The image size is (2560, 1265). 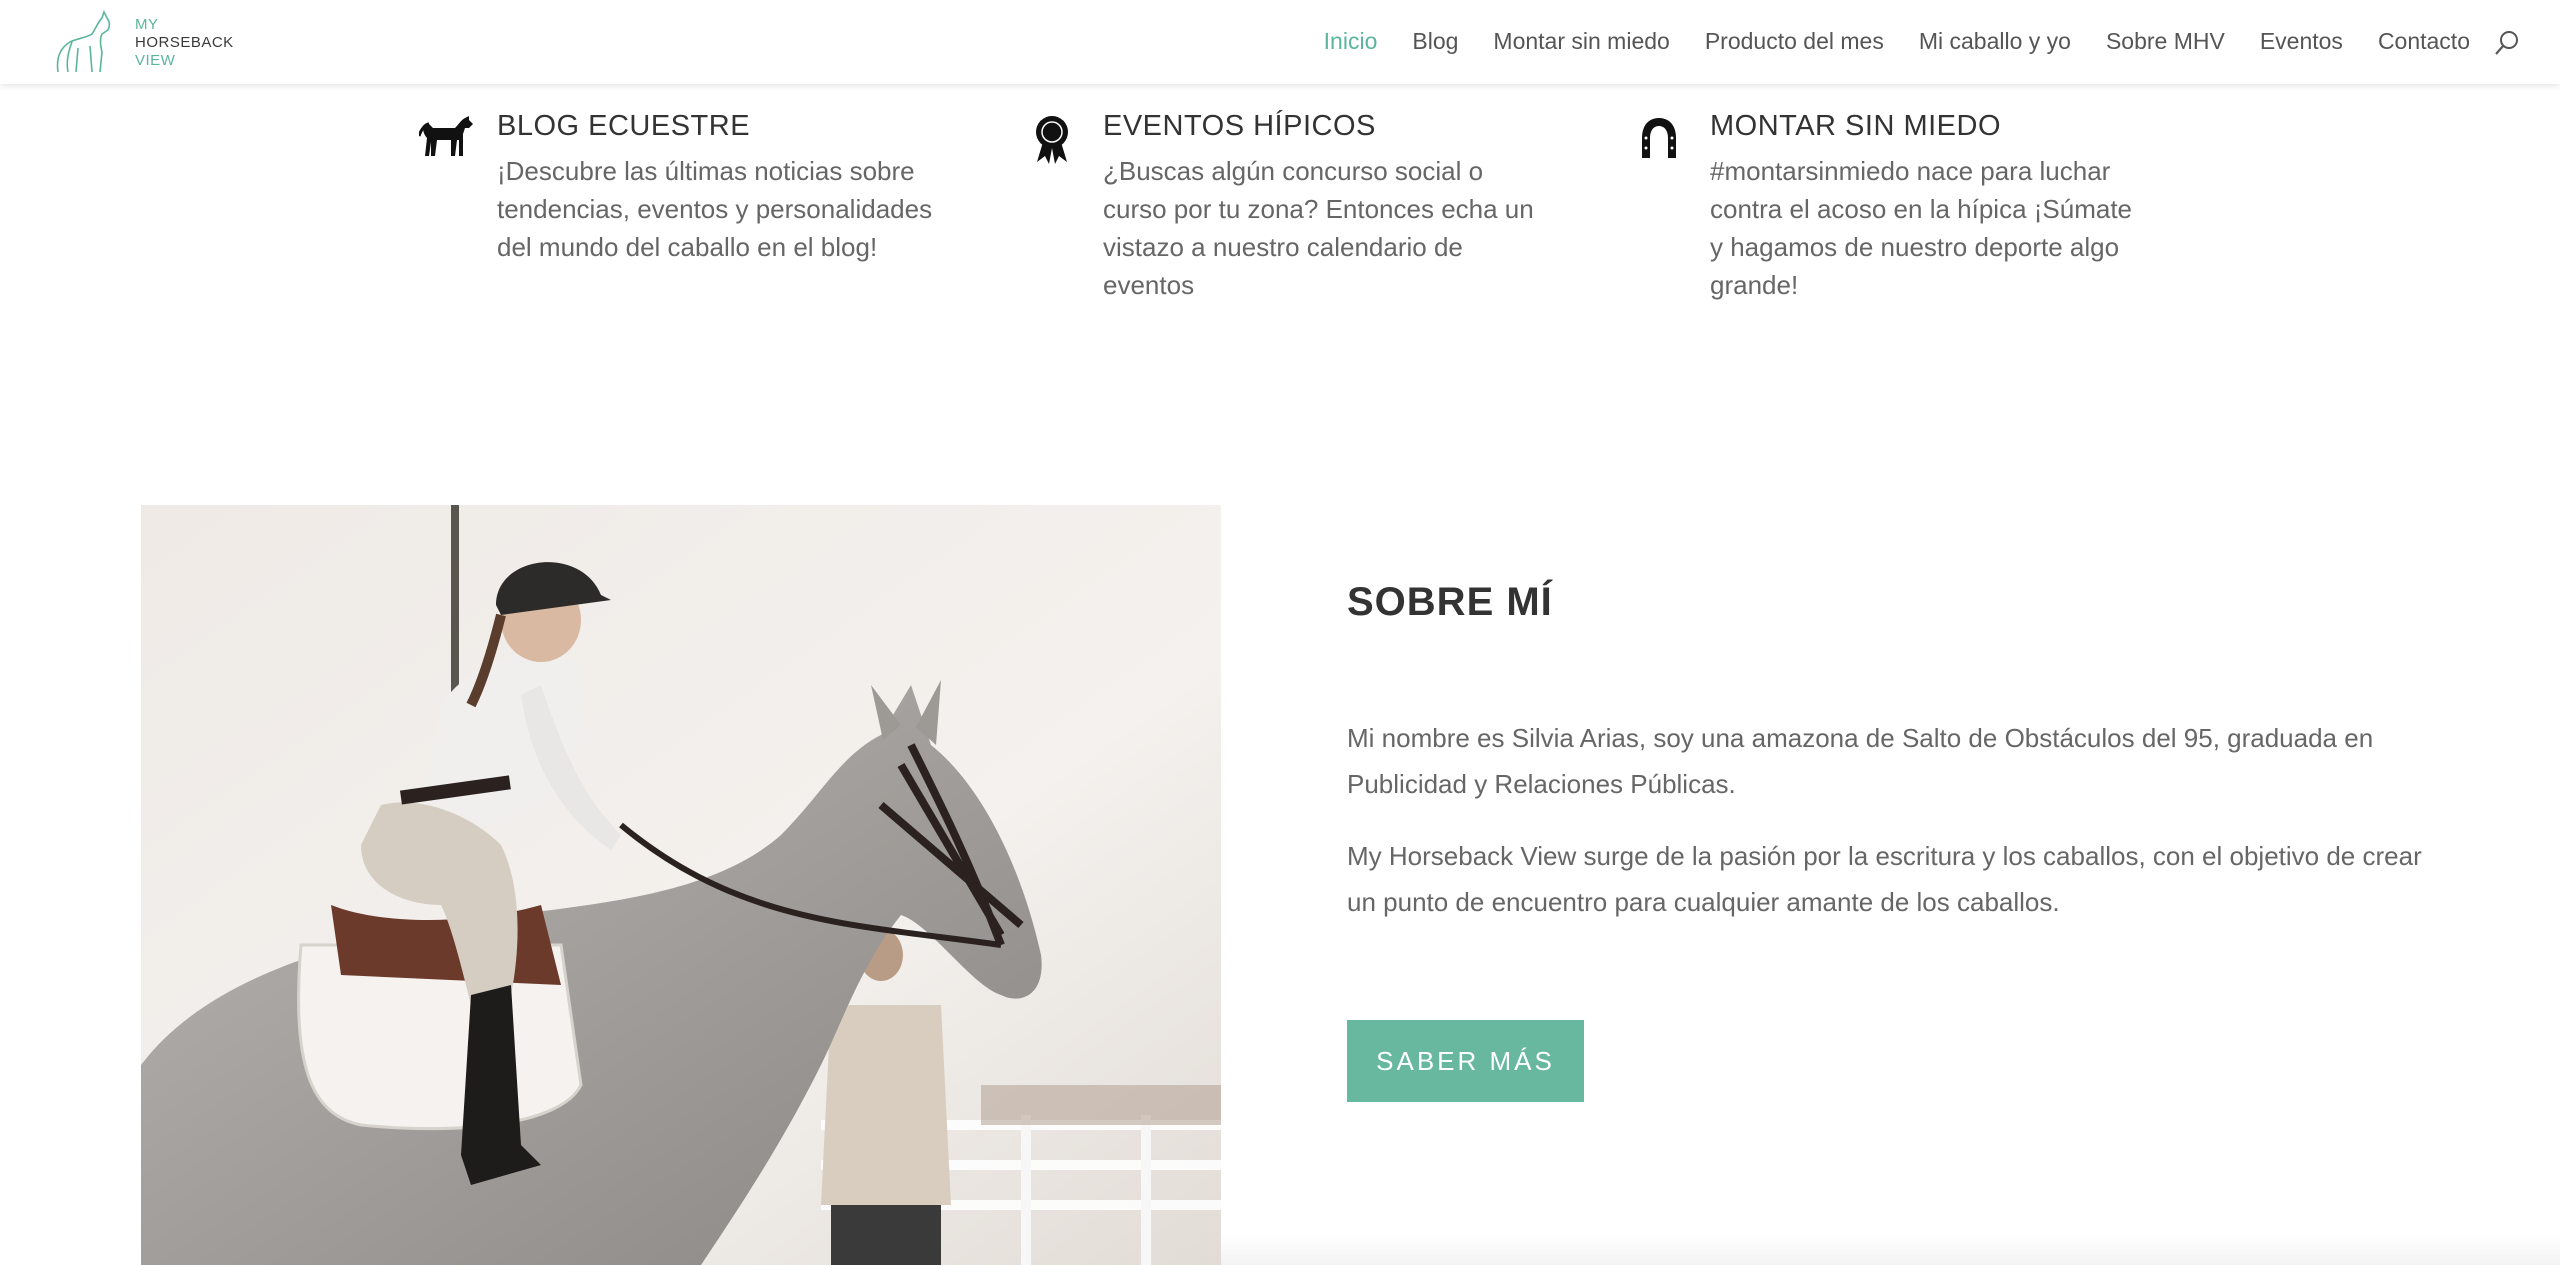 What do you see at coordinates (2507, 43) in the screenshot?
I see `search-icon` at bounding box center [2507, 43].